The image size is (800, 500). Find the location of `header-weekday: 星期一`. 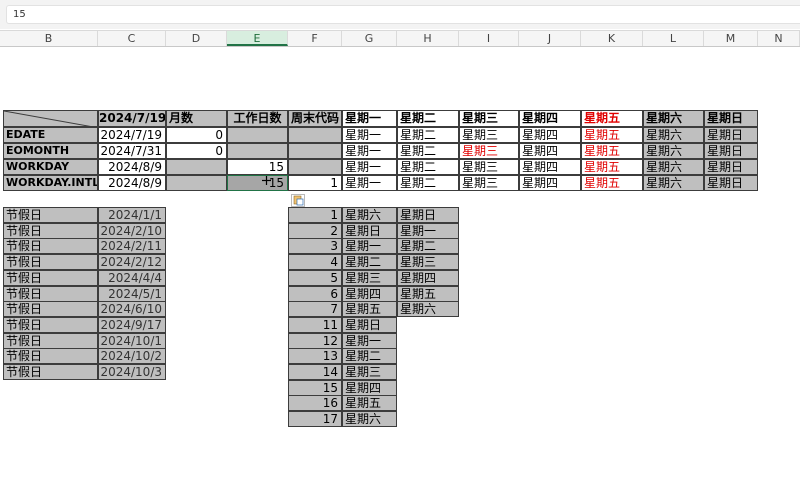

header-weekday: 星期一 is located at coordinates (369, 118).